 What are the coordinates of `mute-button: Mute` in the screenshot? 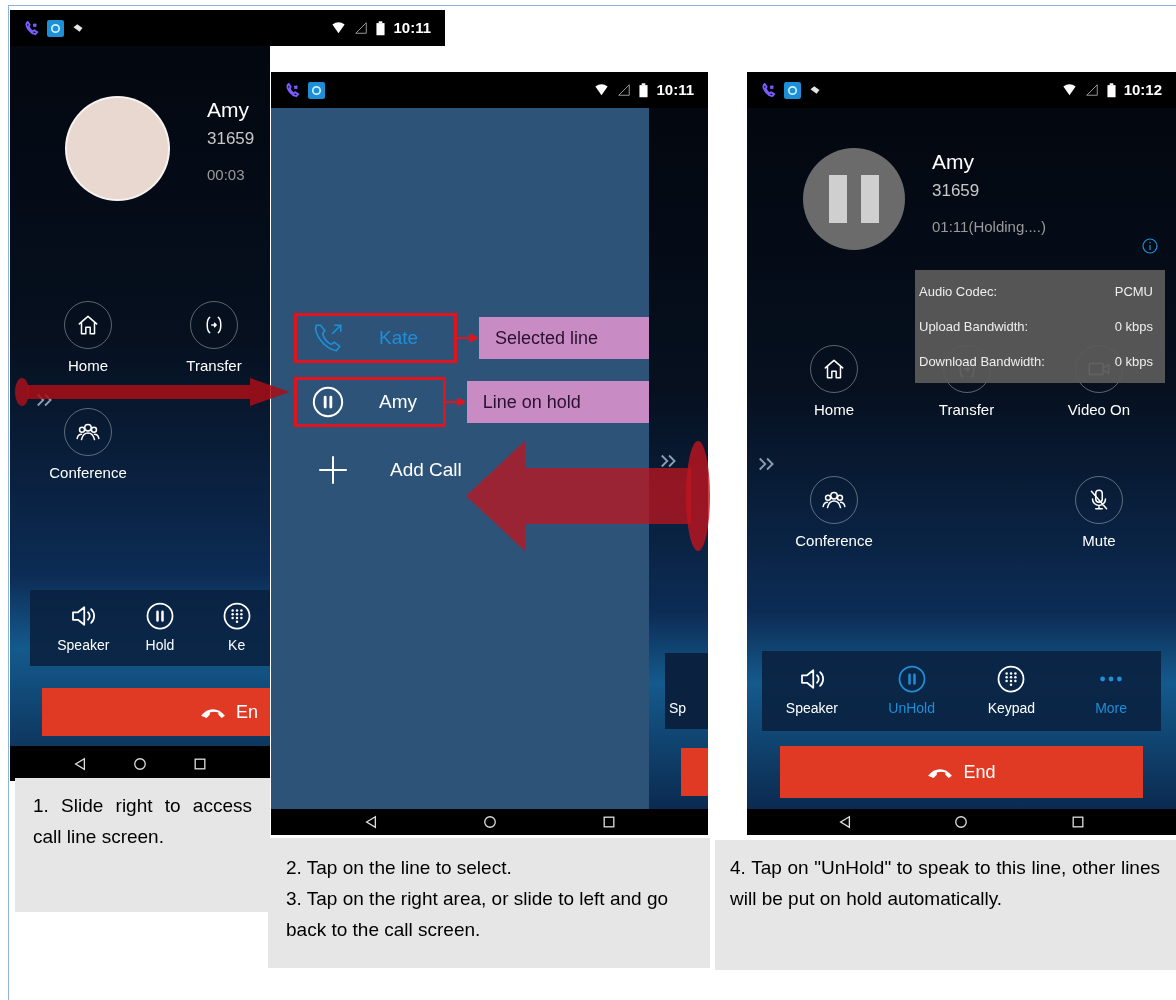 It's located at (1099, 513).